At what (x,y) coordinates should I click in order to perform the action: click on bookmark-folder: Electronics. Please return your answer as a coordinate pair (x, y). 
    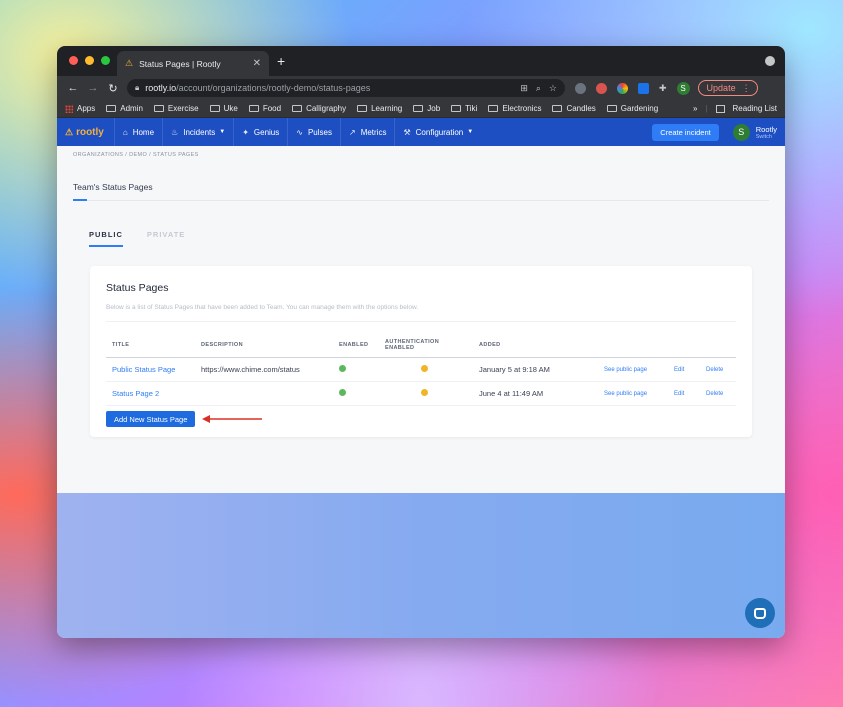
    Looking at the image, I should click on (514, 108).